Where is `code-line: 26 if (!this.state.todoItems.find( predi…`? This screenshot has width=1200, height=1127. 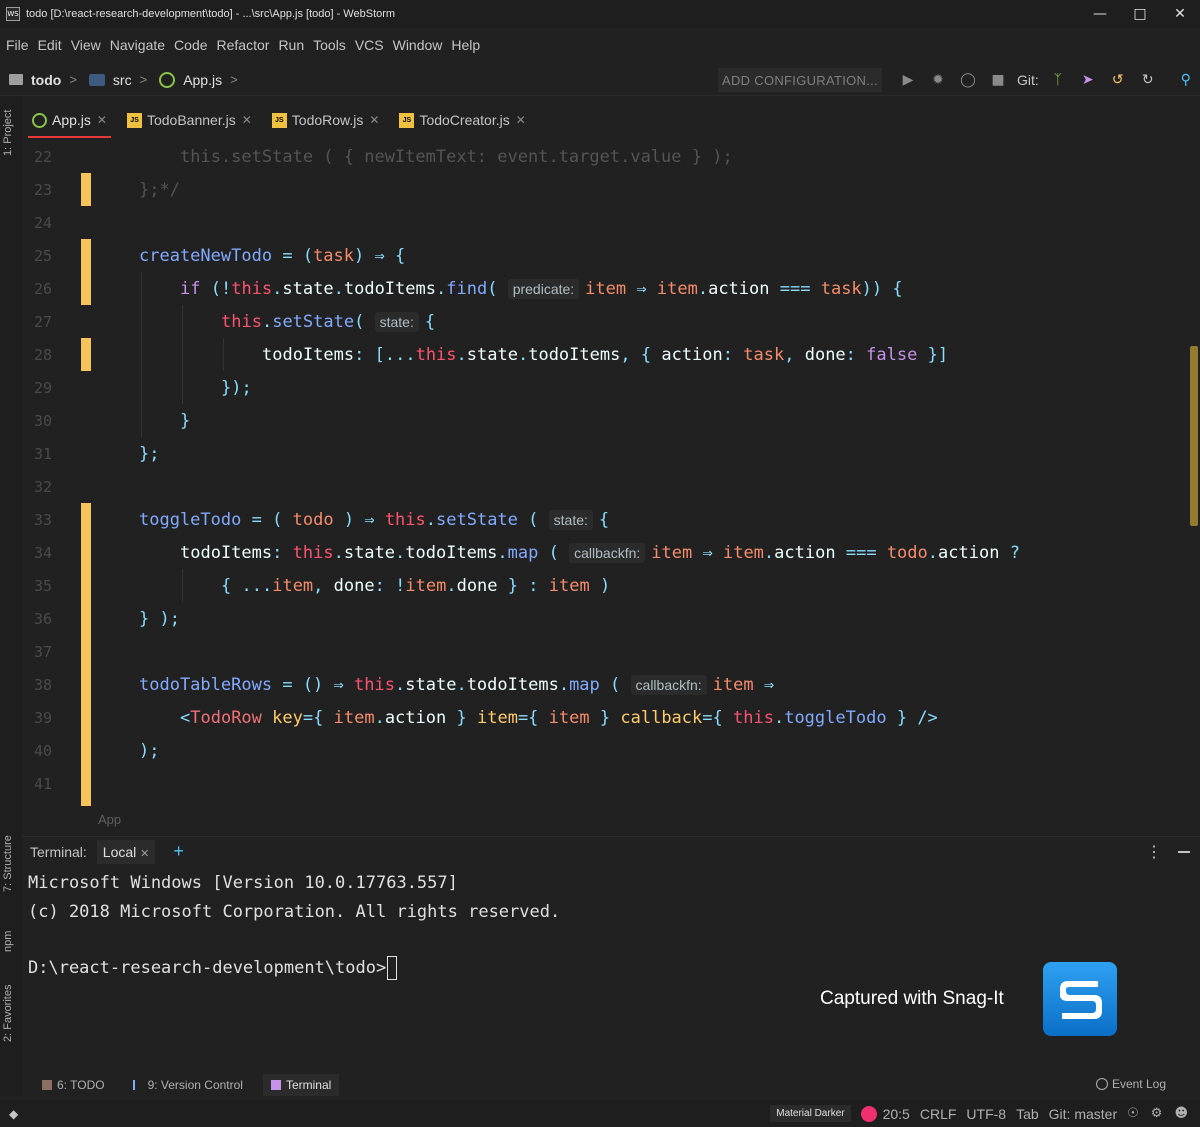 code-line: 26 if (!this.state.todoItems.find( predi… is located at coordinates (468, 288).